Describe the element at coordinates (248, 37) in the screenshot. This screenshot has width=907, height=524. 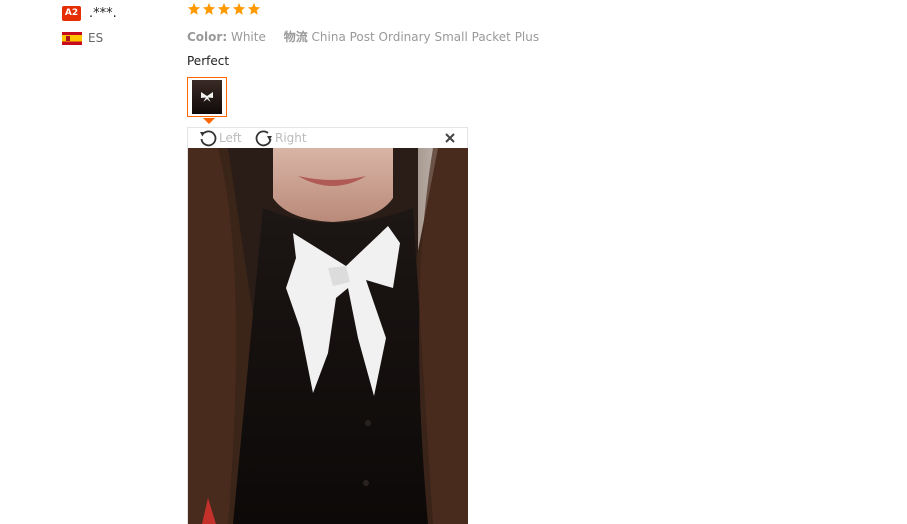
I see `color-value: White` at that location.